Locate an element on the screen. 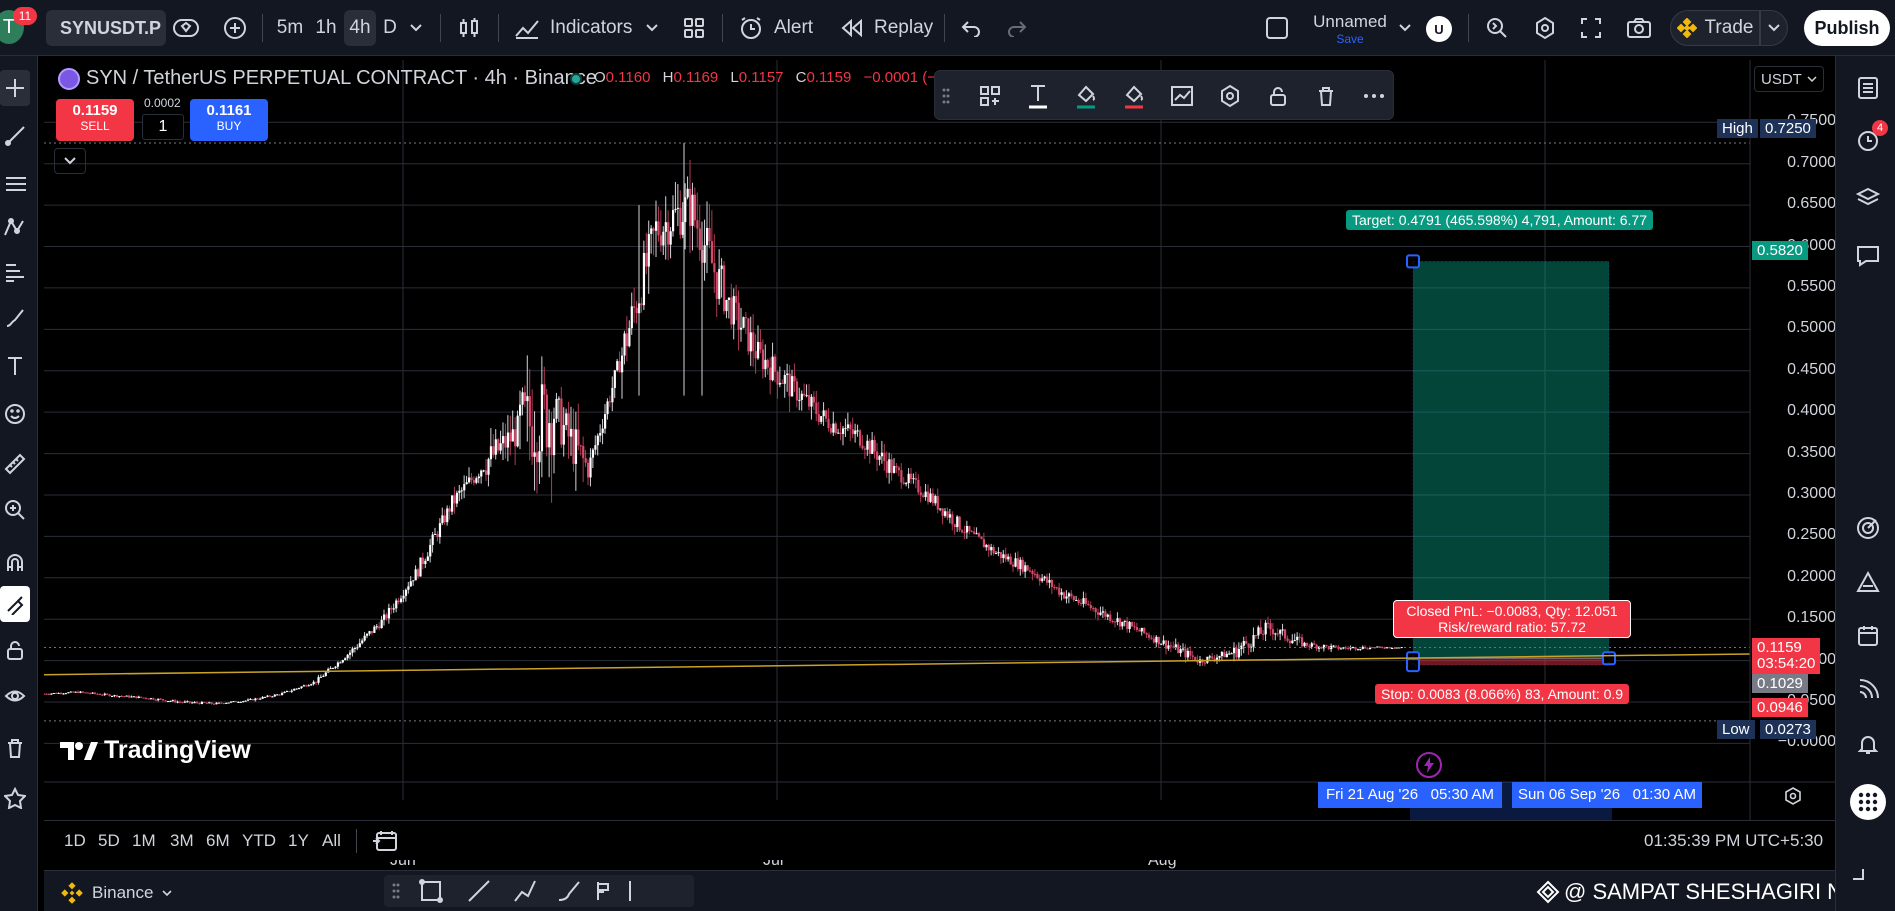  layout-name: Unnamed Save is located at coordinates (1350, 29).